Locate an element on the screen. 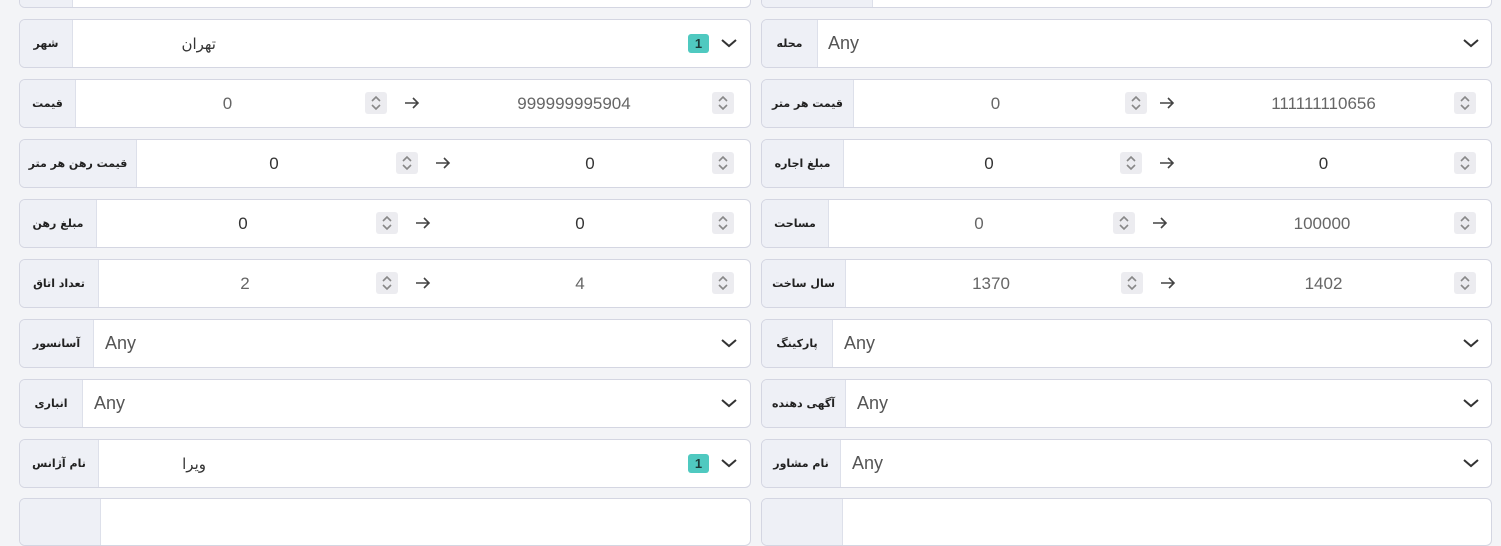 The image size is (1501, 546). advertiser-label: آگهی دهنده is located at coordinates (804, 403).